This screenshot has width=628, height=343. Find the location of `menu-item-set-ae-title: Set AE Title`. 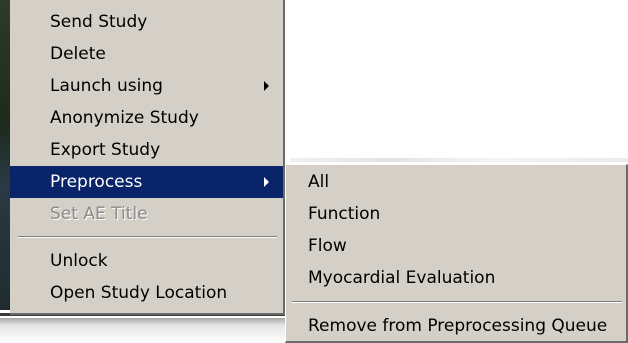

menu-item-set-ae-title: Set AE Title is located at coordinates (146, 214).